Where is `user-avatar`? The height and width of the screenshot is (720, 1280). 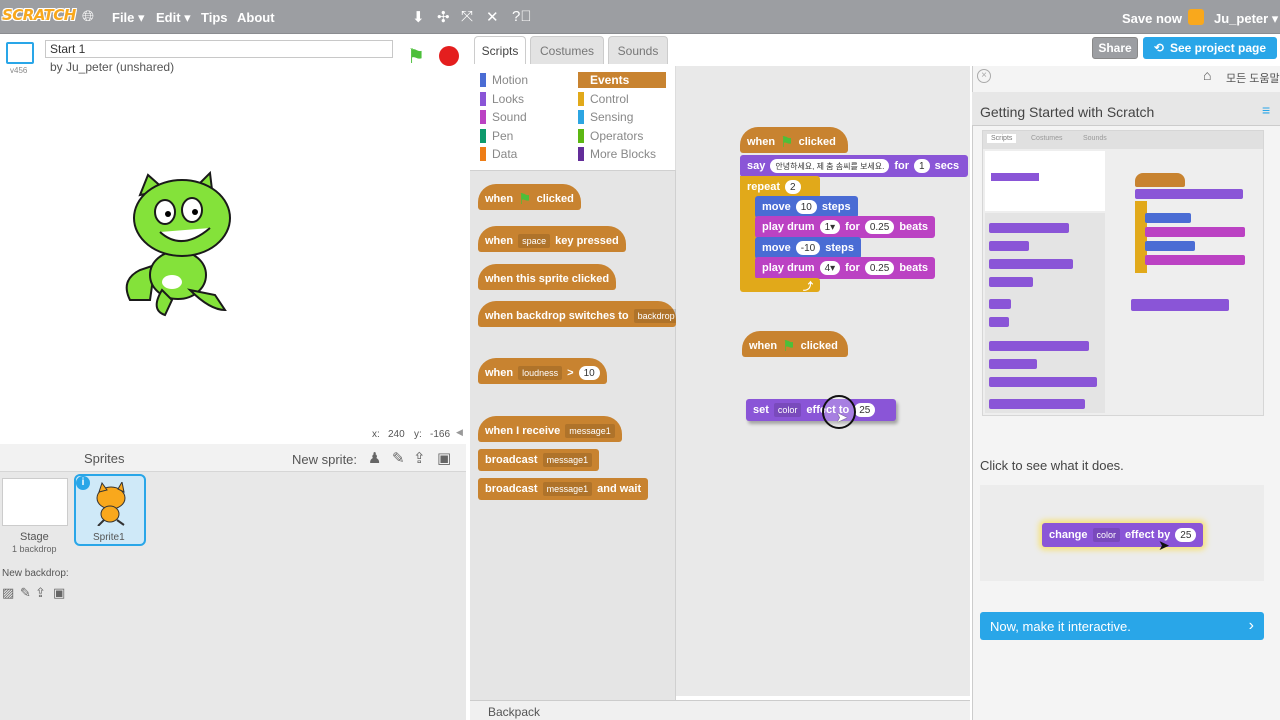 user-avatar is located at coordinates (1196, 17).